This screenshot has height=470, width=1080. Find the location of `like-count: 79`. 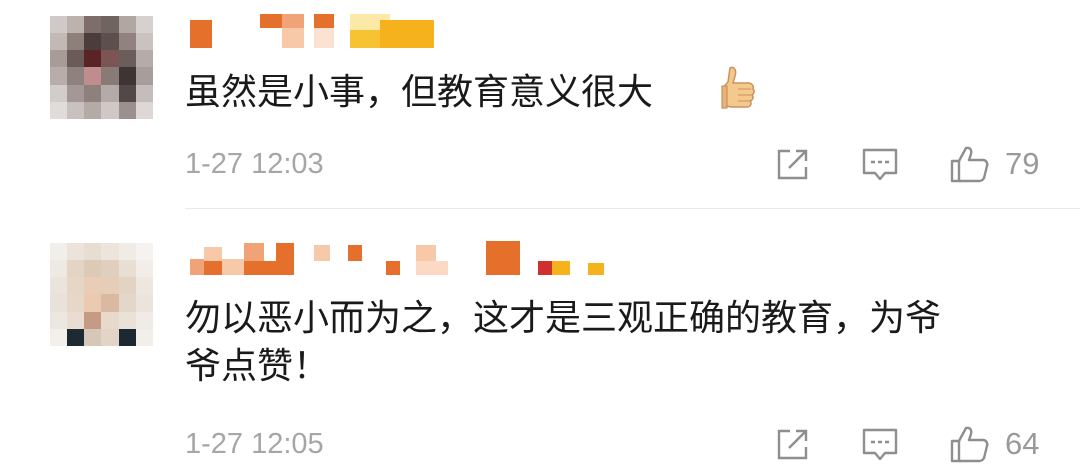

like-count: 79 is located at coordinates (1022, 163).